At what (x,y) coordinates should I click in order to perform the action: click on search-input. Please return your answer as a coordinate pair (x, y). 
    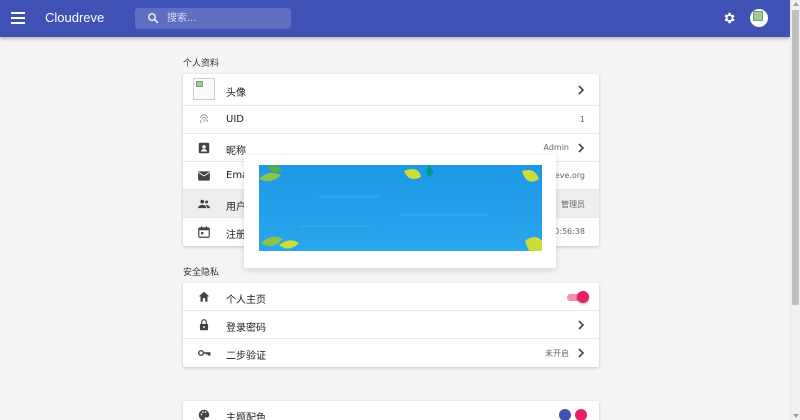
    Looking at the image, I should click on (226, 18).